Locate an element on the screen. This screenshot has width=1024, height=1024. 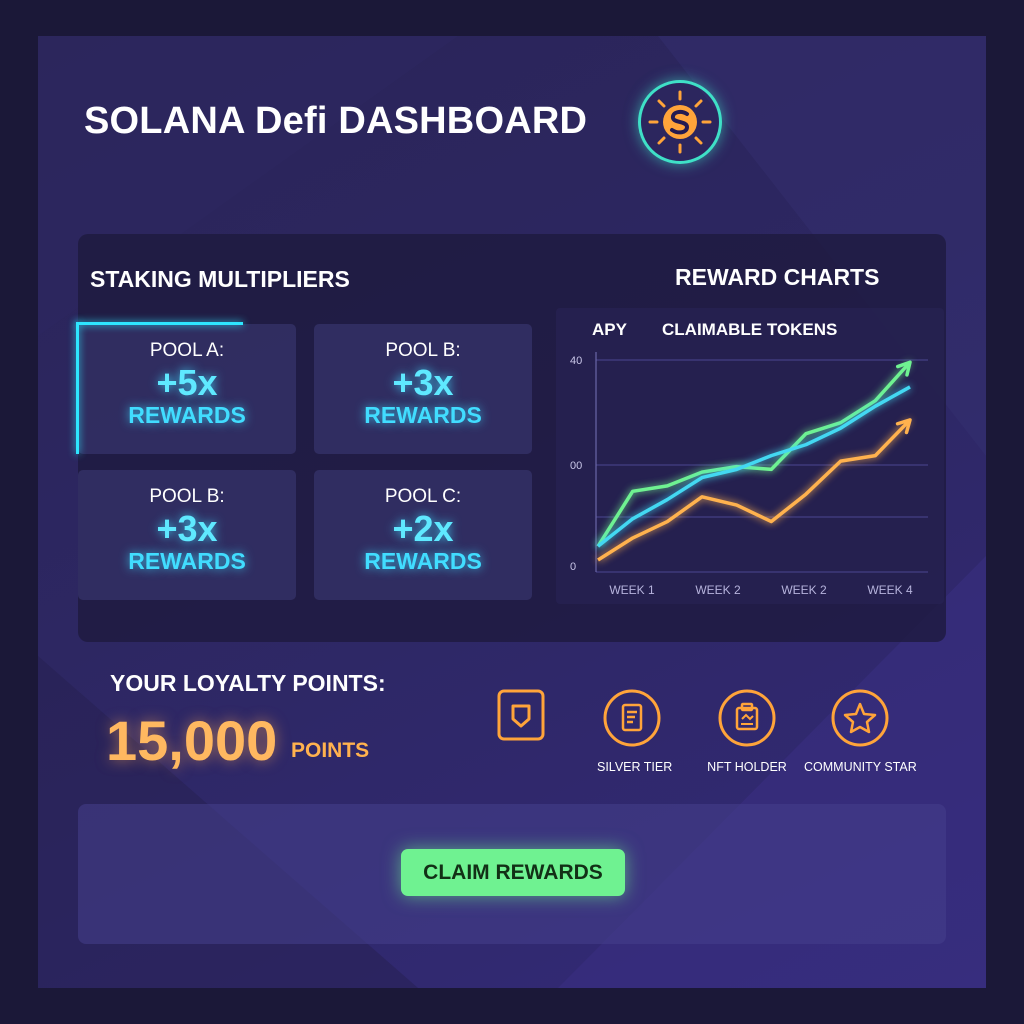
shield-icon is located at coordinates (526, 718).